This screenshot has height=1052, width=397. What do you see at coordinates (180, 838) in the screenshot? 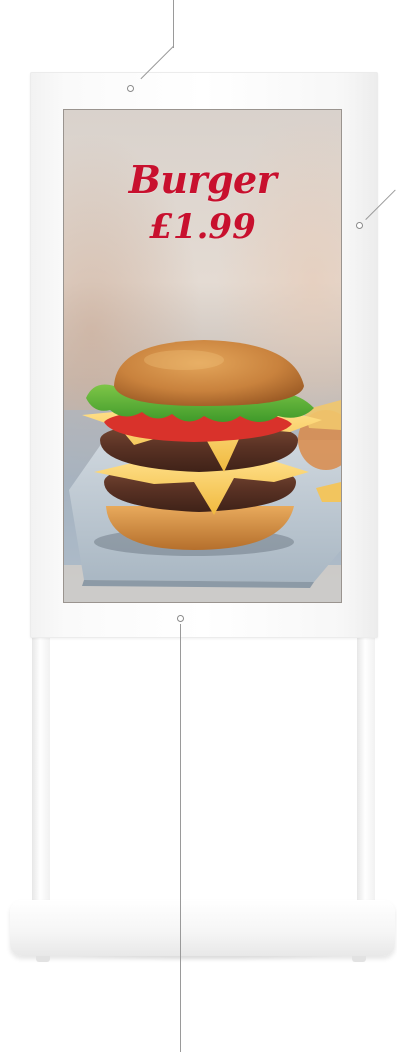
I see `callout-line-bottom-vertical` at bounding box center [180, 838].